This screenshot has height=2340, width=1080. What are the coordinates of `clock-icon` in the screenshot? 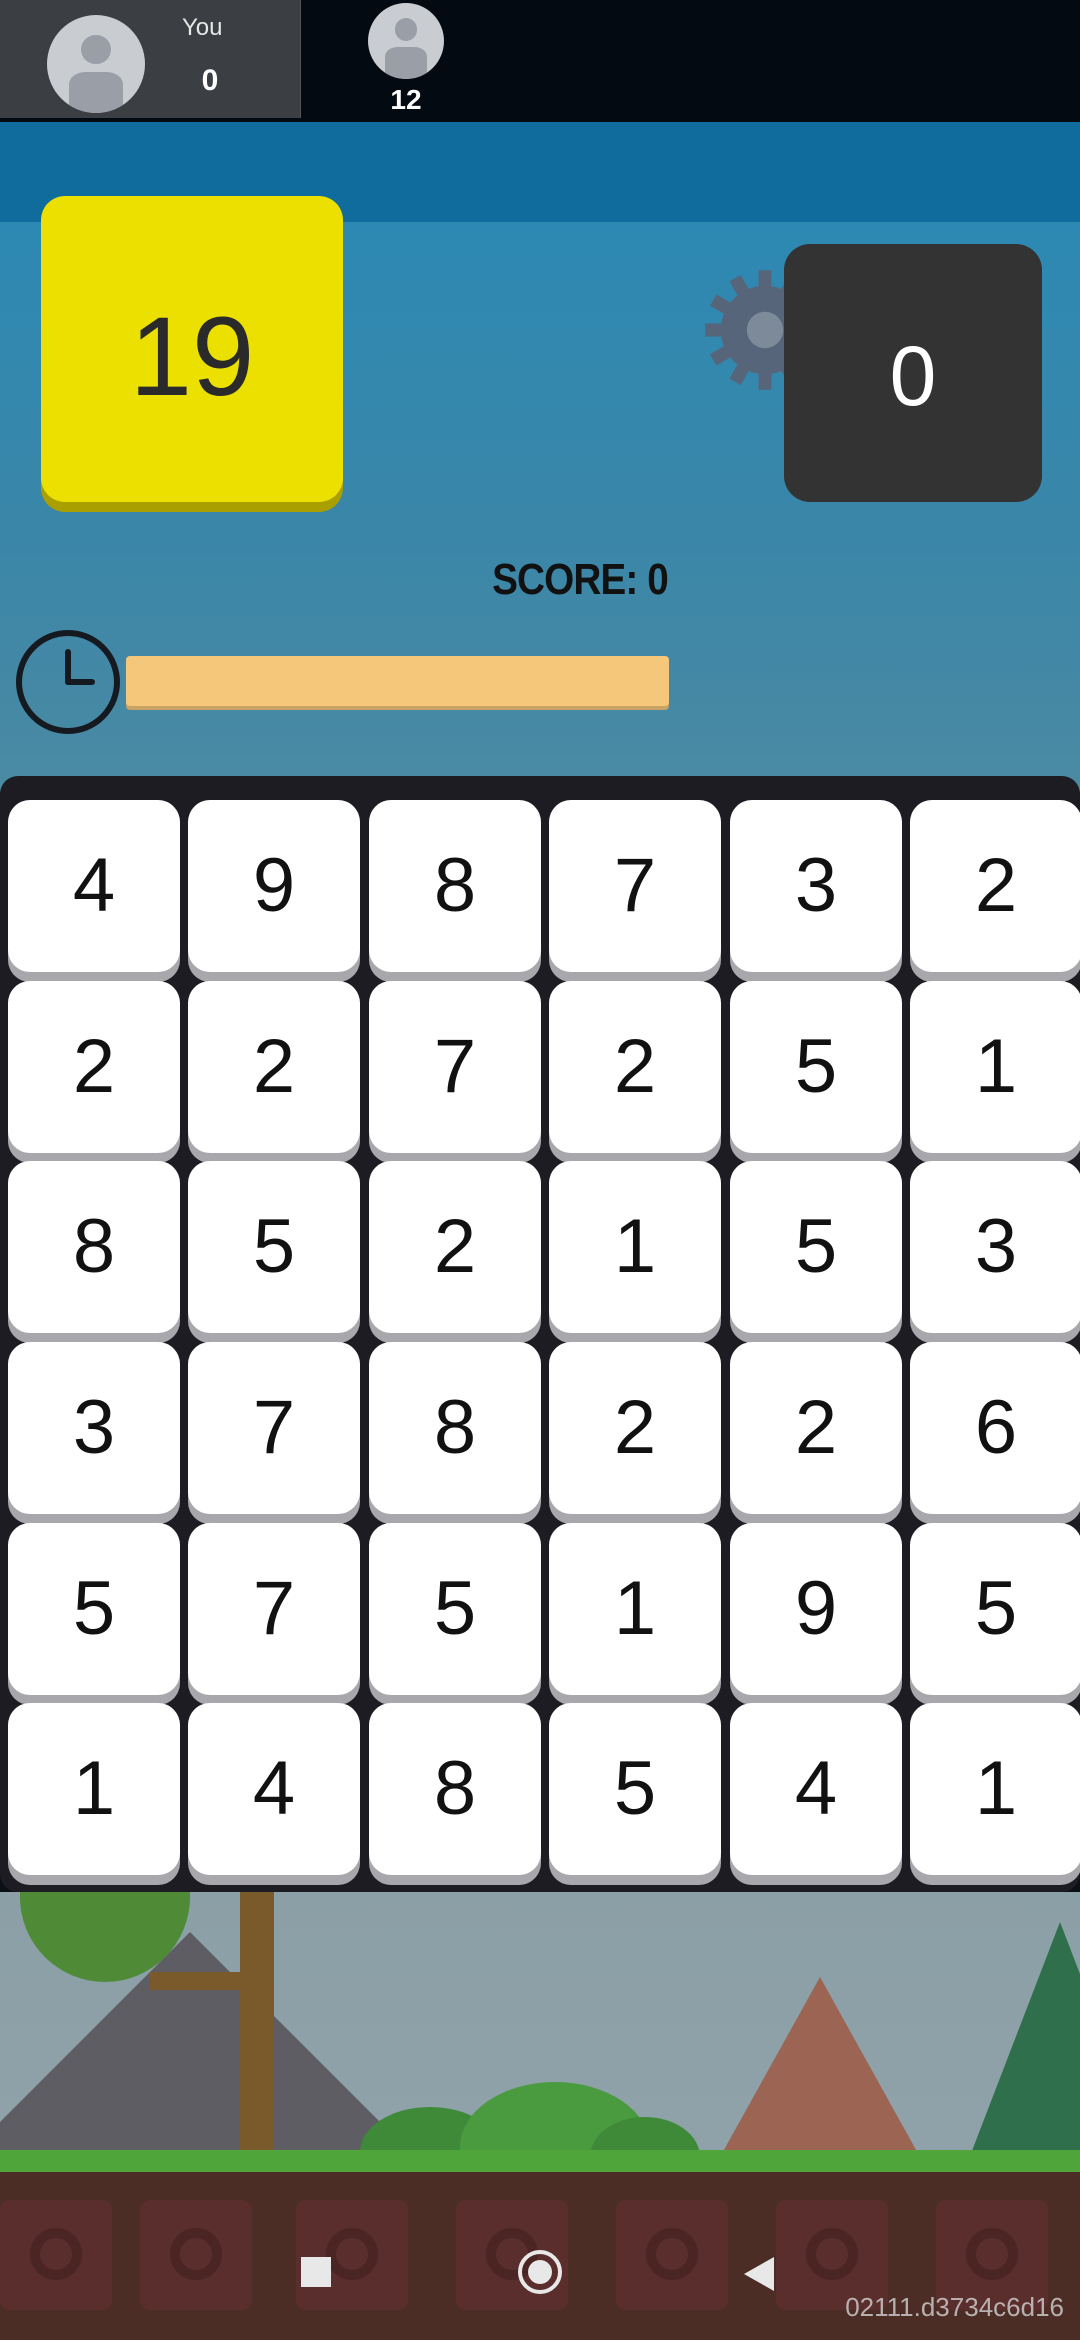 It's located at (68, 682).